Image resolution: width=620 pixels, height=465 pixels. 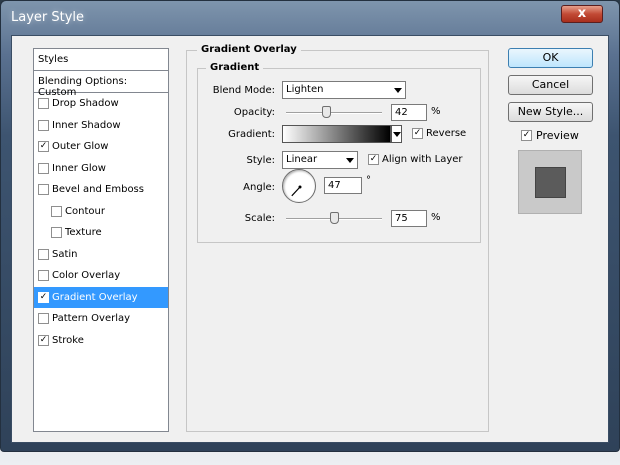 I want to click on style-item-outer-glow: ✓ Outer Glow, so click(x=101, y=147).